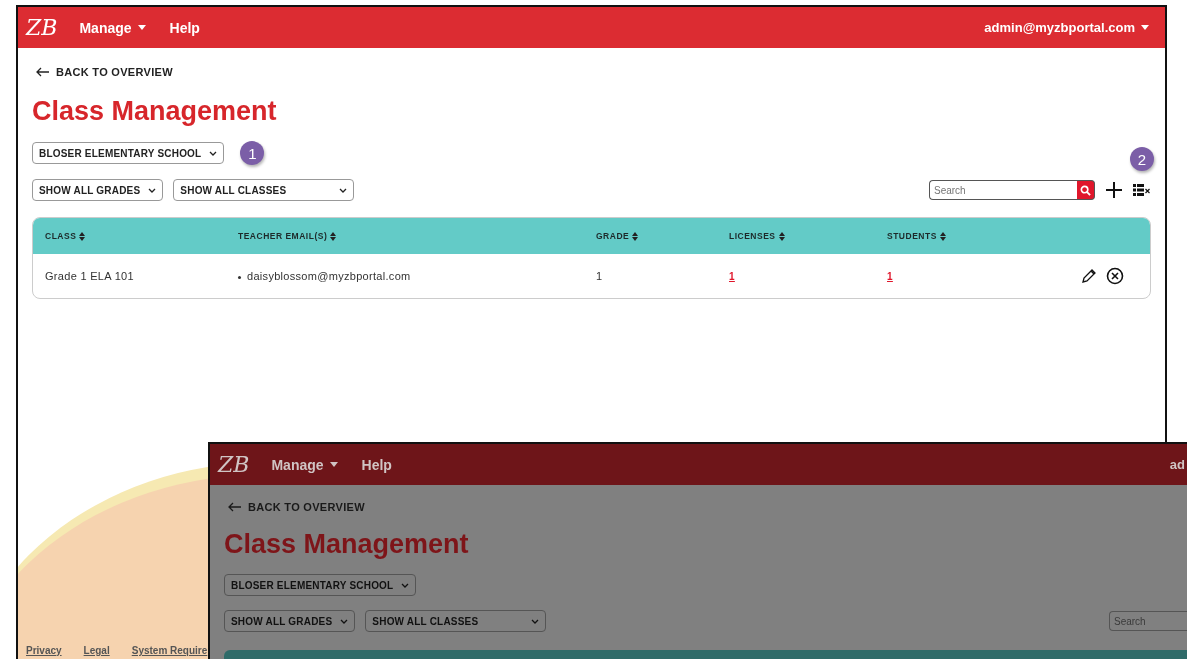 Image resolution: width=1187 pixels, height=659 pixels. What do you see at coordinates (169, 650) in the screenshot?
I see `footer-link: System Require` at bounding box center [169, 650].